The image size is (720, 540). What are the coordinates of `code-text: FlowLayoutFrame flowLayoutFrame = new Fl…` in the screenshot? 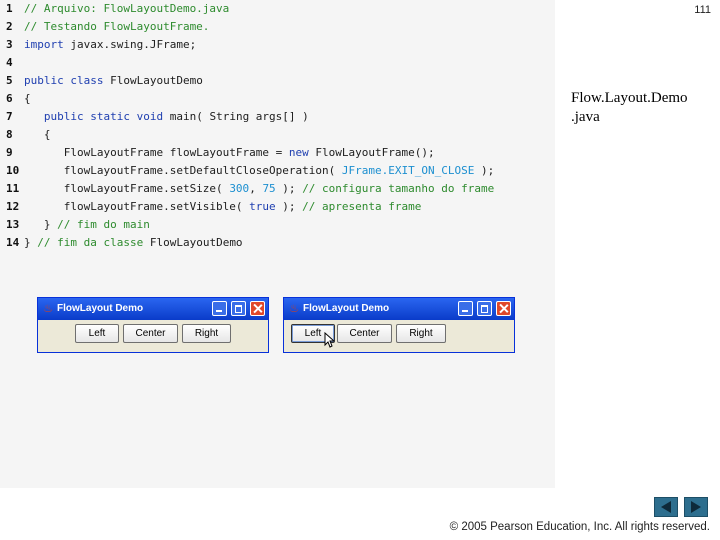 It's located at (229, 153).